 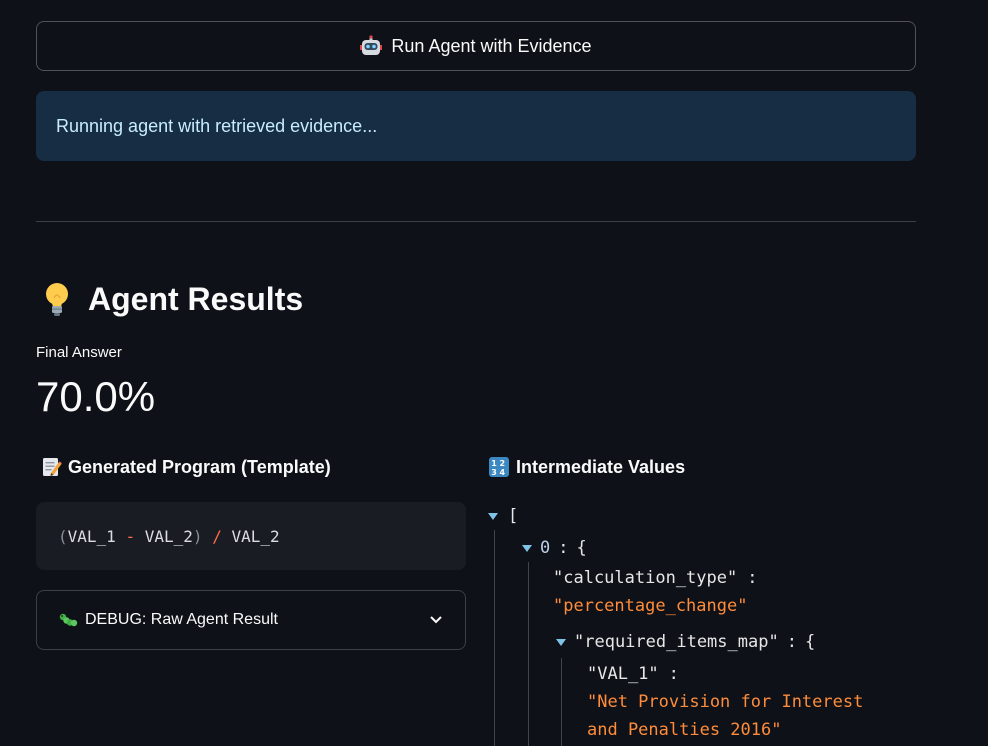 I want to click on json-value-row: and Penalties 2016", so click(x=684, y=730).